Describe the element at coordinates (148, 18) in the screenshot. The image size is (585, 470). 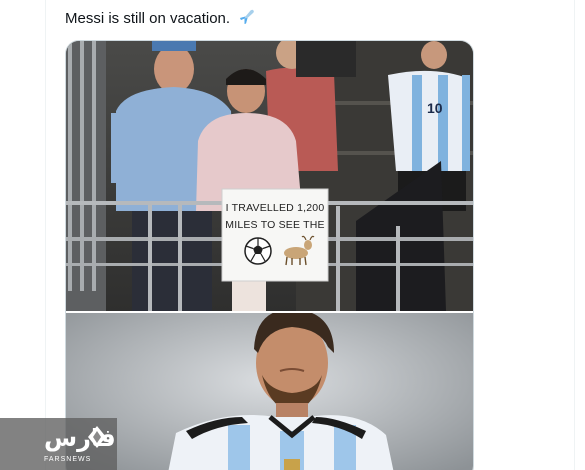
I see `tweet-text-content: Messi is still on vacation.` at that location.